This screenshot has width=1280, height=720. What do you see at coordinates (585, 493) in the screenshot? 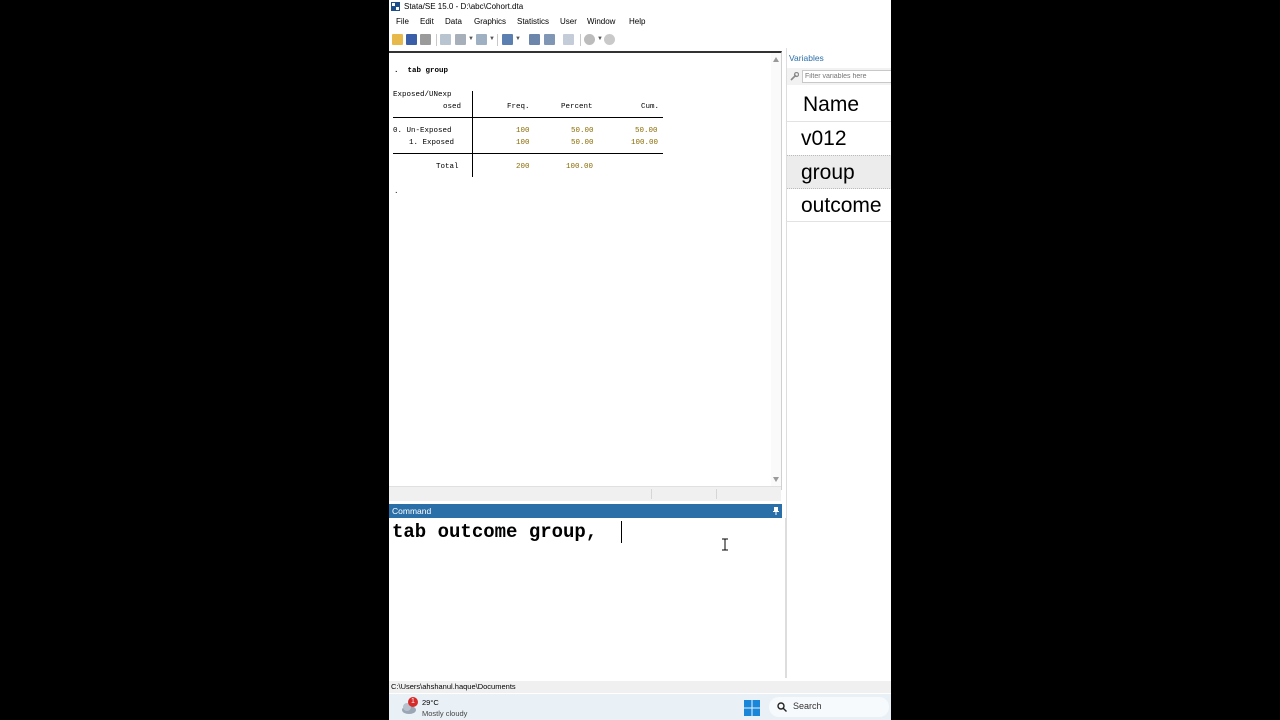
I see `results-horizontal-scrollbar` at bounding box center [585, 493].